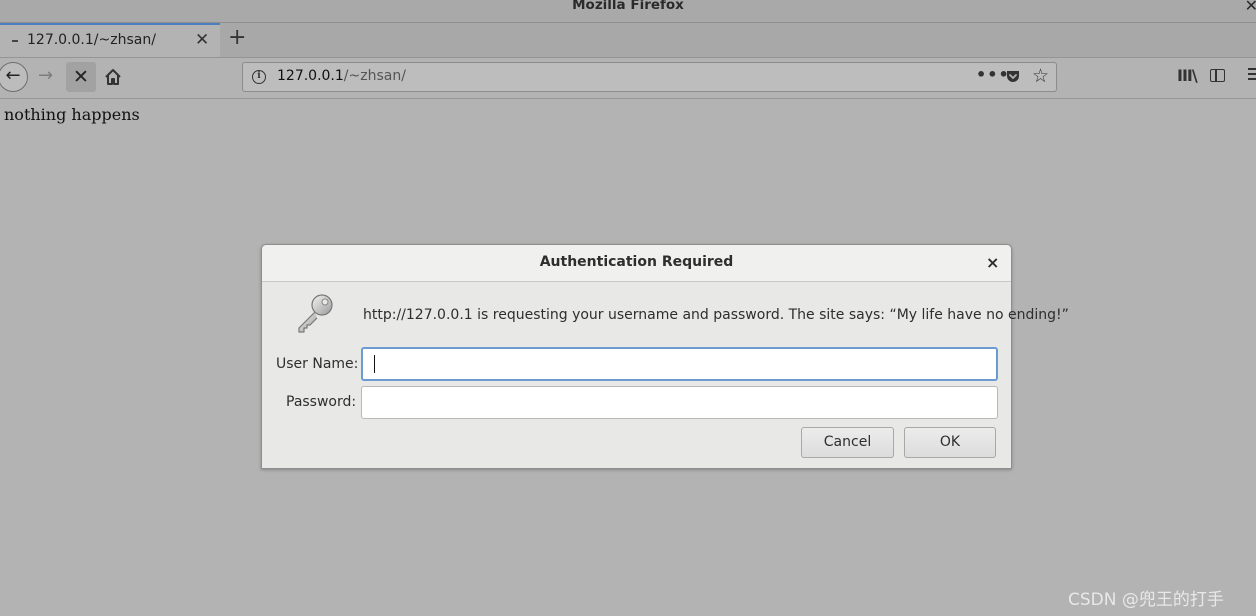  Describe the element at coordinates (310, 76) in the screenshot. I see `url-host: 127.0.0.1` at that location.